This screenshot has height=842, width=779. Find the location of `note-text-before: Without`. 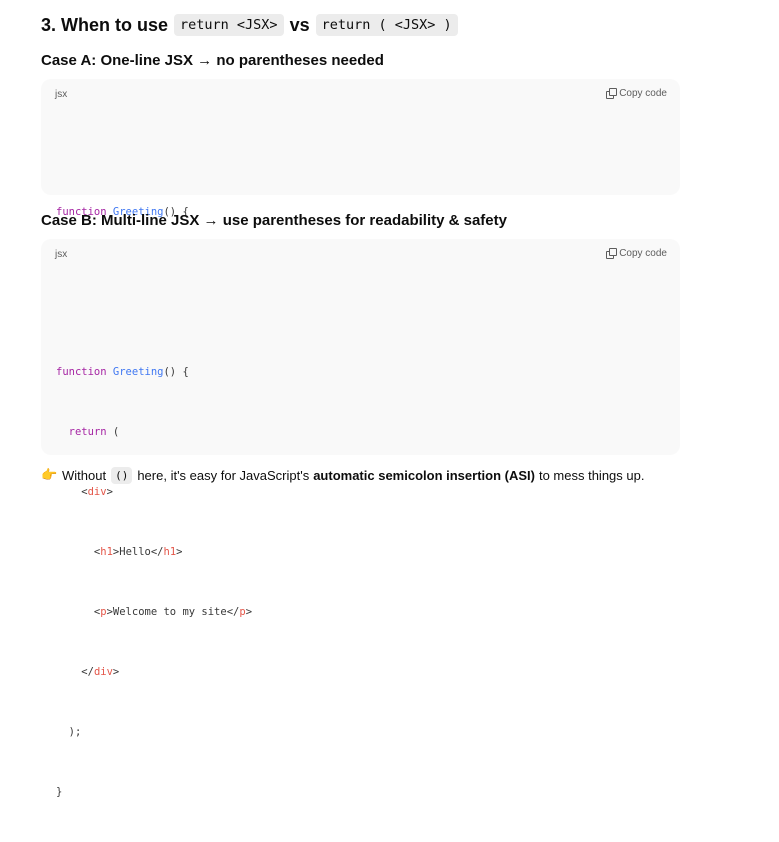

note-text-before: Without is located at coordinates (84, 475).